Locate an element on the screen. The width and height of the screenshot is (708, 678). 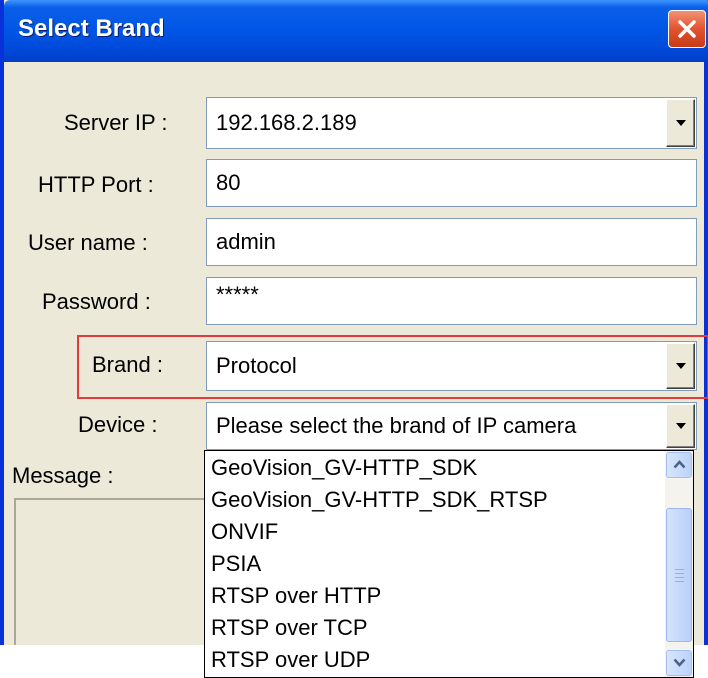
close-icon is located at coordinates (687, 29).